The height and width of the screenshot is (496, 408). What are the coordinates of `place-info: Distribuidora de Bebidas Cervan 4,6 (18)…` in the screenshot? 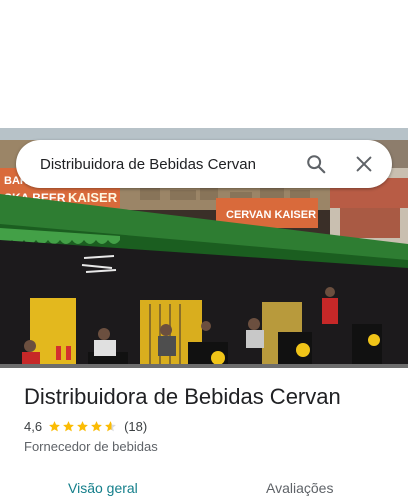 It's located at (210, 418).